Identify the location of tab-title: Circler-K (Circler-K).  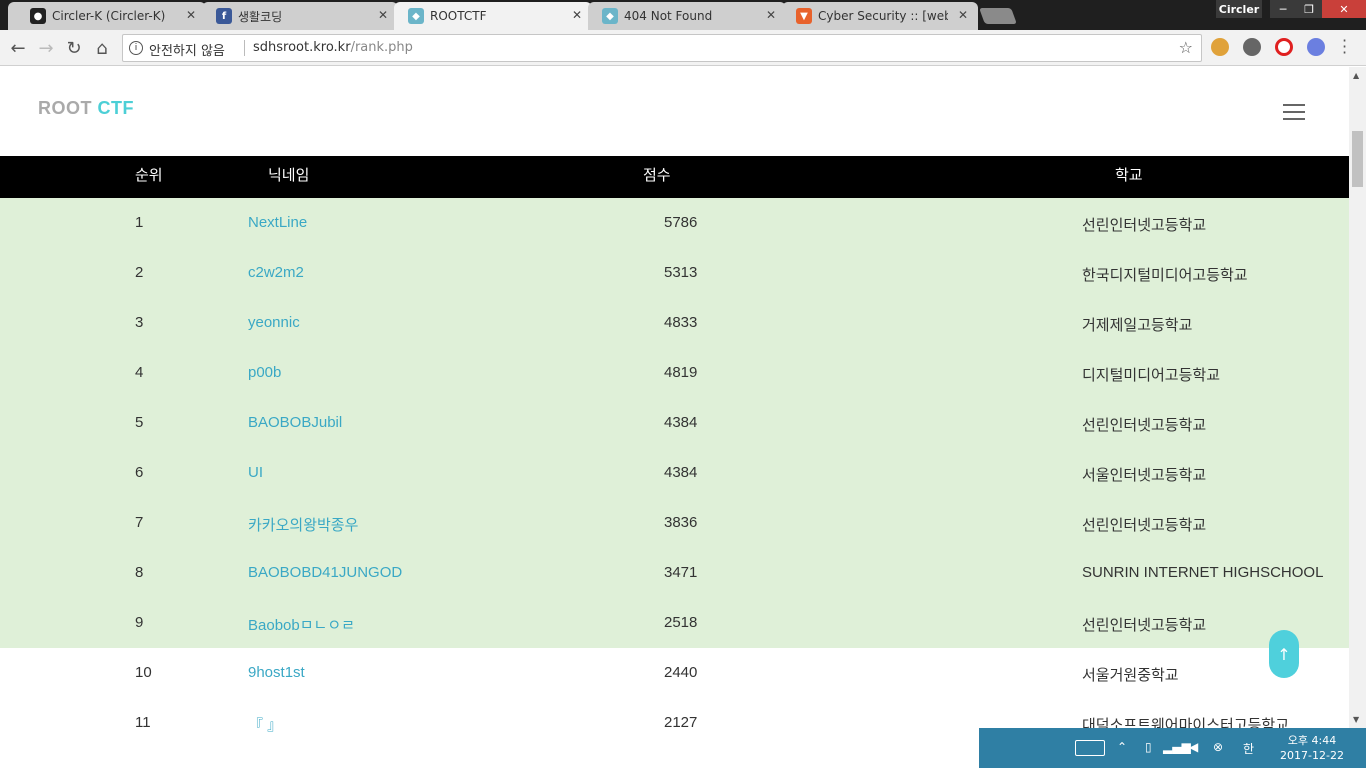
(109, 16).